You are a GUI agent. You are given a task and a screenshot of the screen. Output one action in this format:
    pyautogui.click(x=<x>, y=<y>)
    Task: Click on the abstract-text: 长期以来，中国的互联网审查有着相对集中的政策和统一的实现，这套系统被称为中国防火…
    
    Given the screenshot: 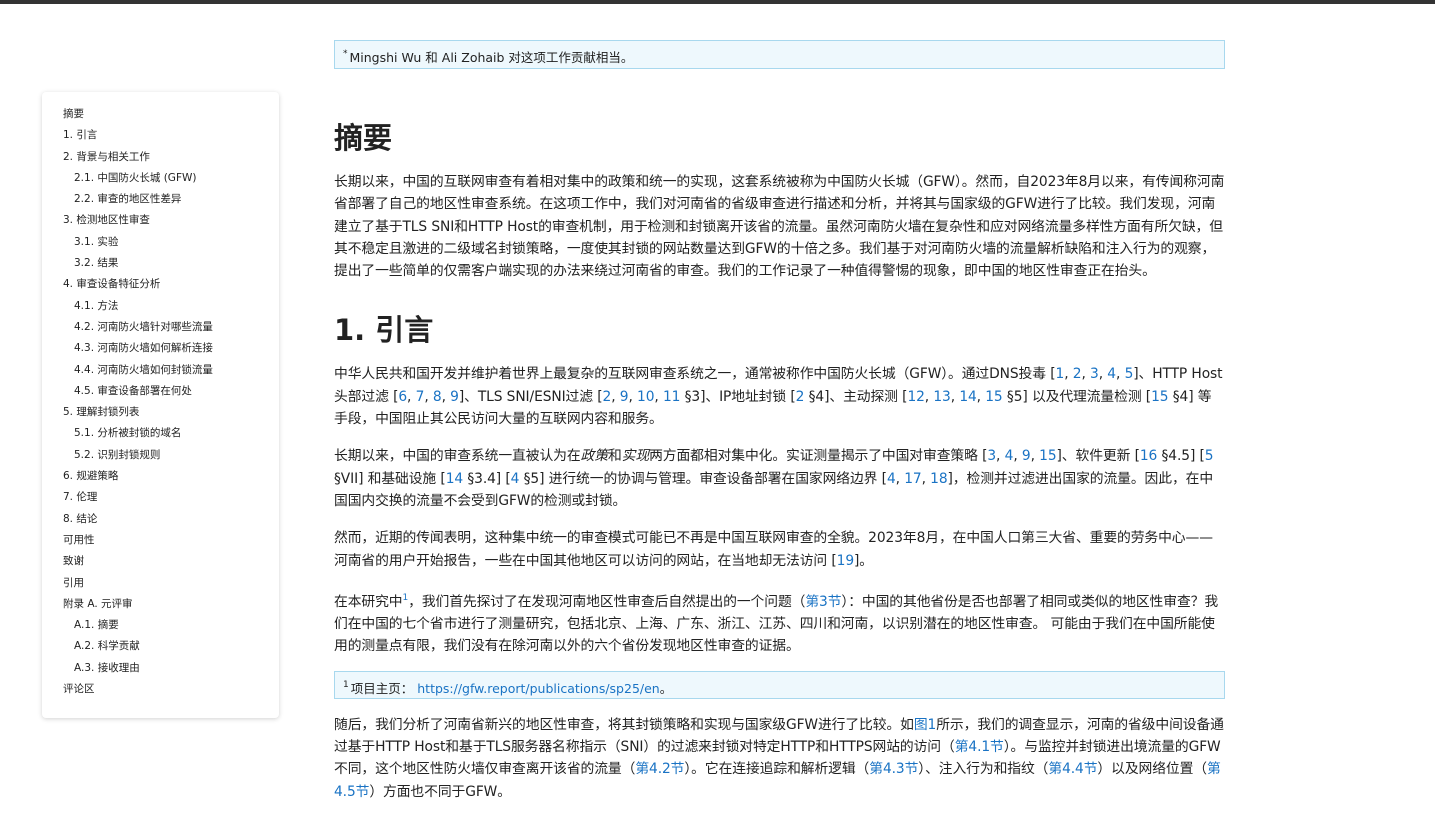 What is the action you would take?
    pyautogui.click(x=779, y=227)
    